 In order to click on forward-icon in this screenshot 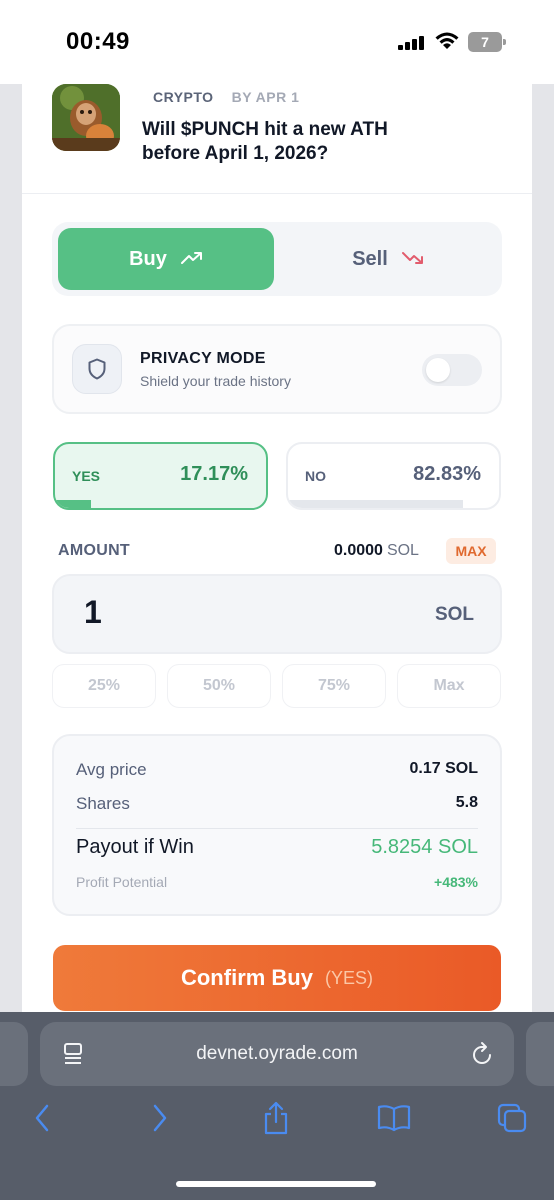, I will do `click(160, 1118)`.